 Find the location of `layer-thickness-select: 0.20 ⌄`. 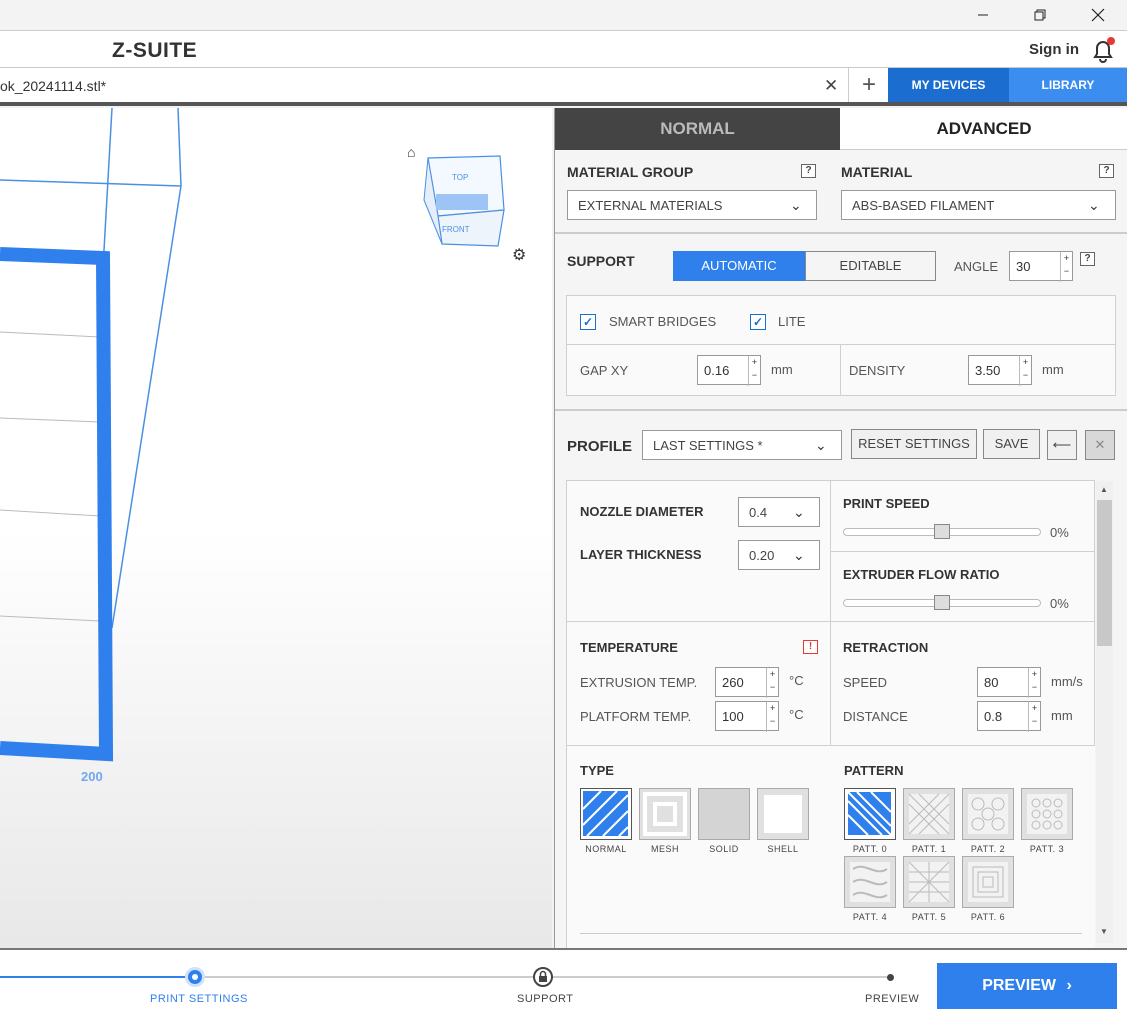

layer-thickness-select: 0.20 ⌄ is located at coordinates (779, 555).